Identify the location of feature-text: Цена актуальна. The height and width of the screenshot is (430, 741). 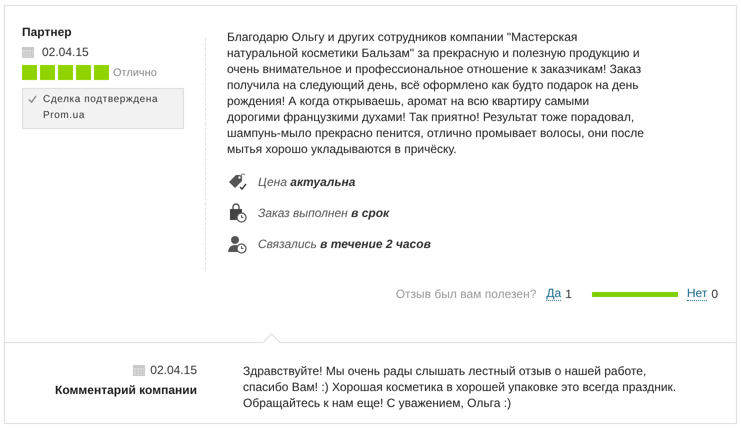
(307, 181).